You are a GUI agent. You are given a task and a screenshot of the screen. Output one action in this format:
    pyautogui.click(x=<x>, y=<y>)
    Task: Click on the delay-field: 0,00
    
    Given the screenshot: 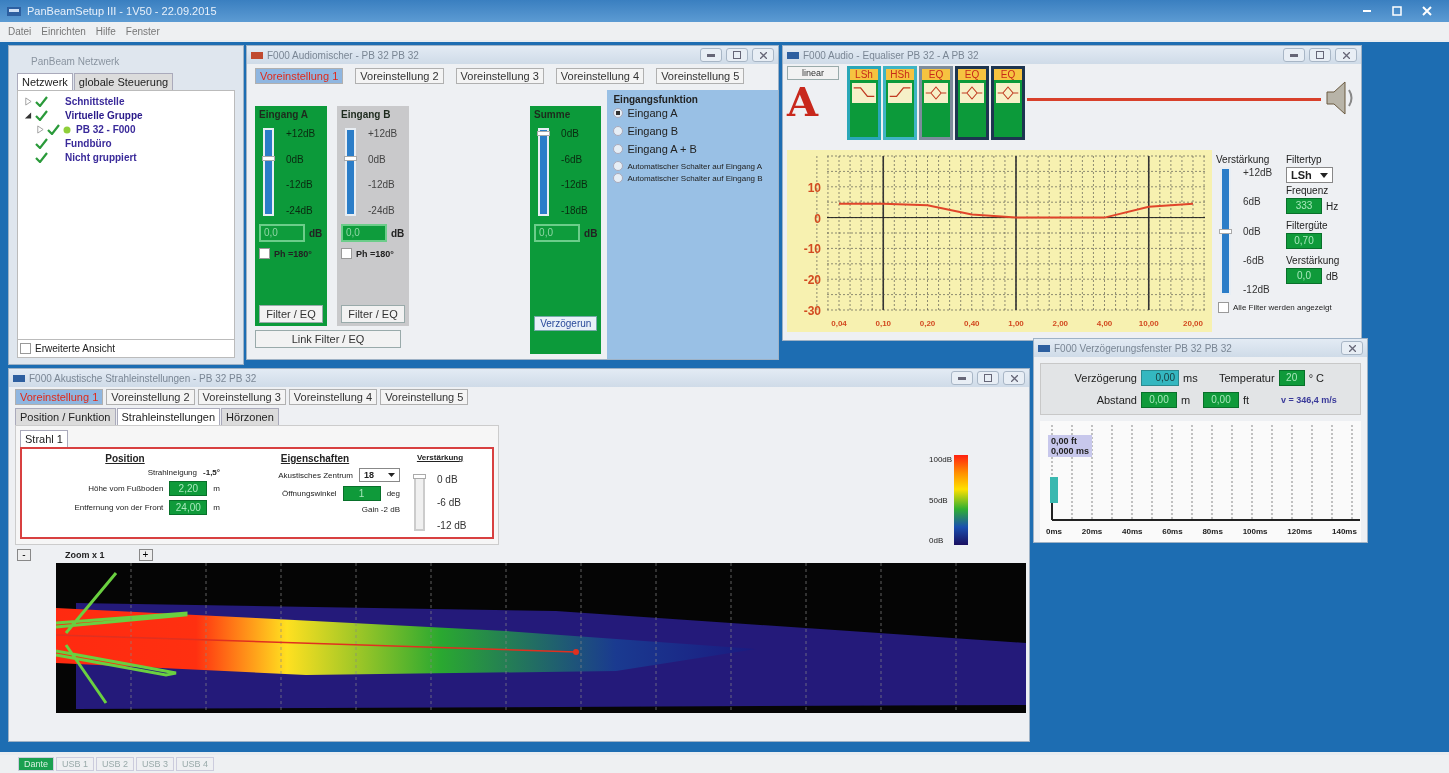 What is the action you would take?
    pyautogui.click(x=1160, y=378)
    